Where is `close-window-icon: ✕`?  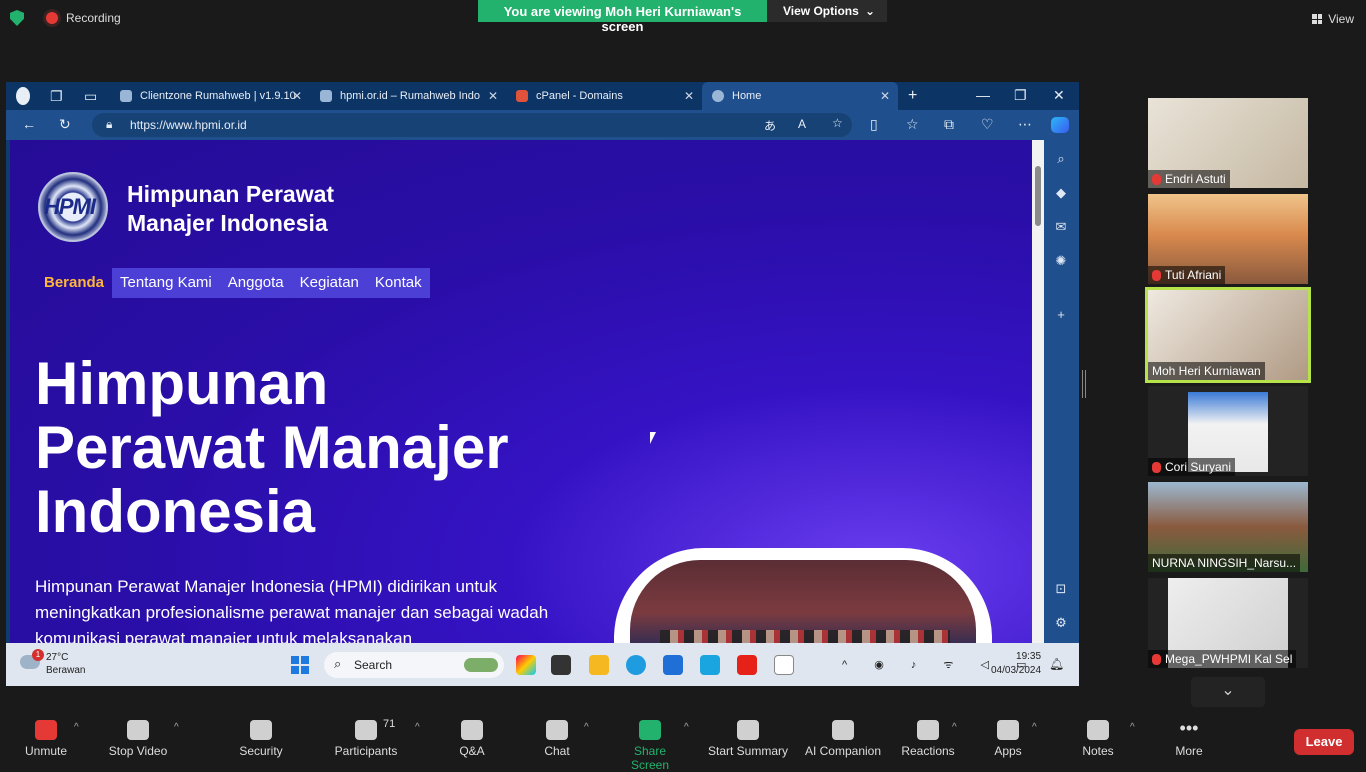
close-window-icon: ✕ is located at coordinates (1059, 95).